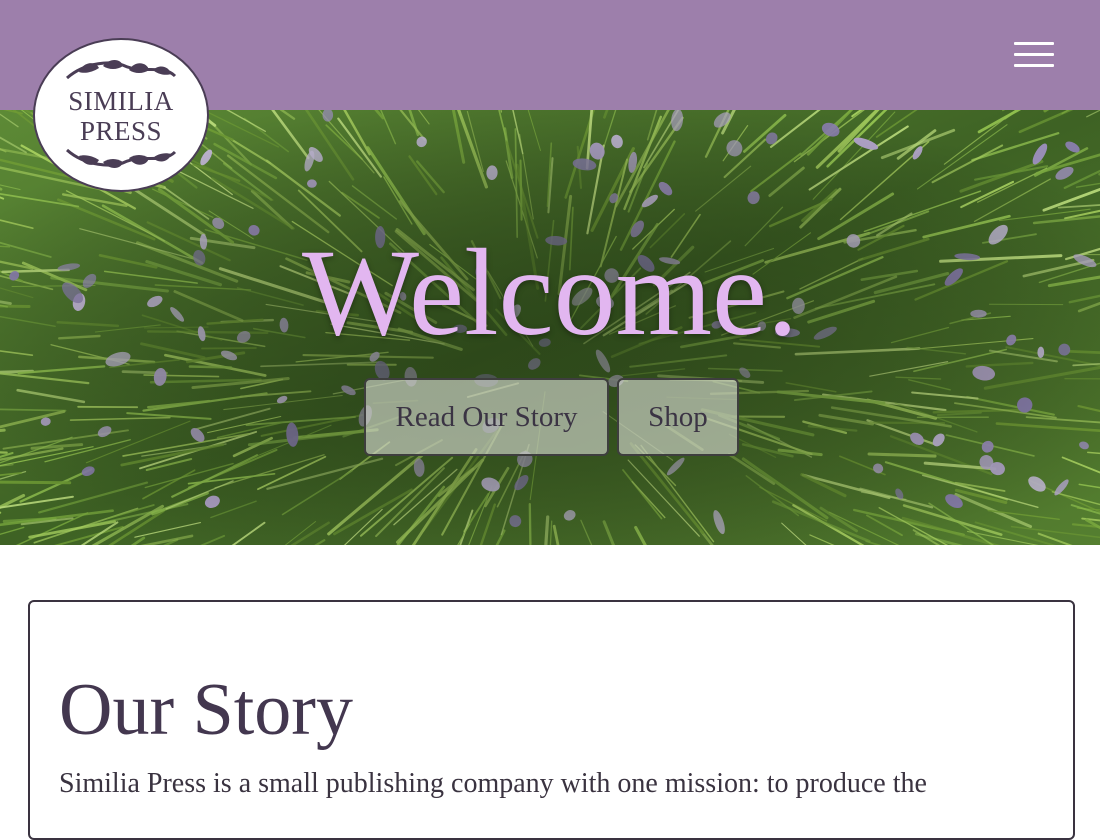  I want to click on read-our-story-button: Read Our Story, so click(486, 417).